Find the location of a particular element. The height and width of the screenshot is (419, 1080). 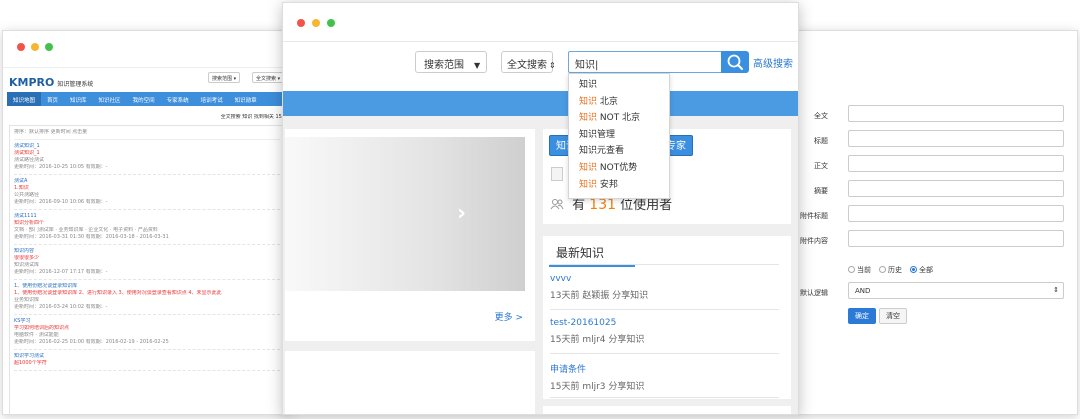

search-input: 知识| is located at coordinates (645, 62).